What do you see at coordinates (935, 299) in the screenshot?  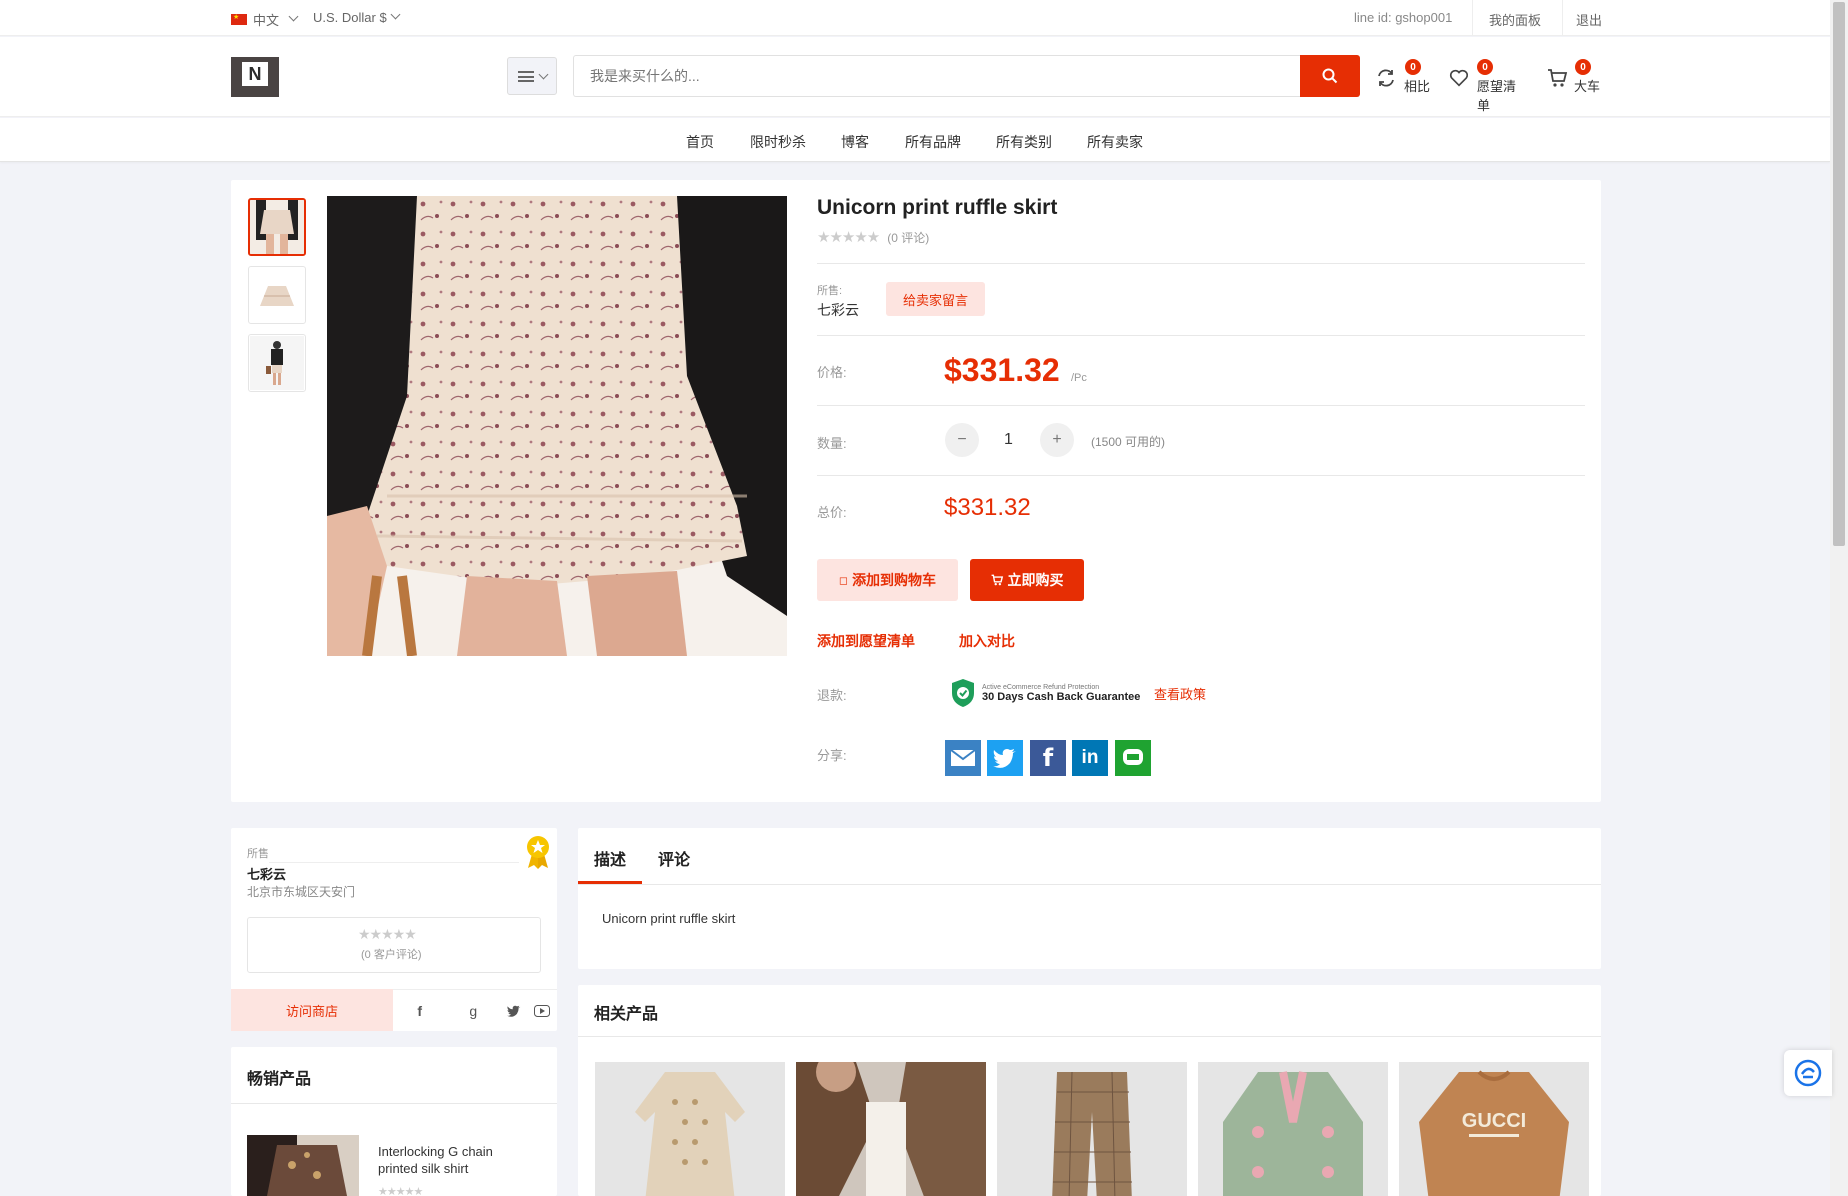 I see `message-seller-button: 给卖家留言` at bounding box center [935, 299].